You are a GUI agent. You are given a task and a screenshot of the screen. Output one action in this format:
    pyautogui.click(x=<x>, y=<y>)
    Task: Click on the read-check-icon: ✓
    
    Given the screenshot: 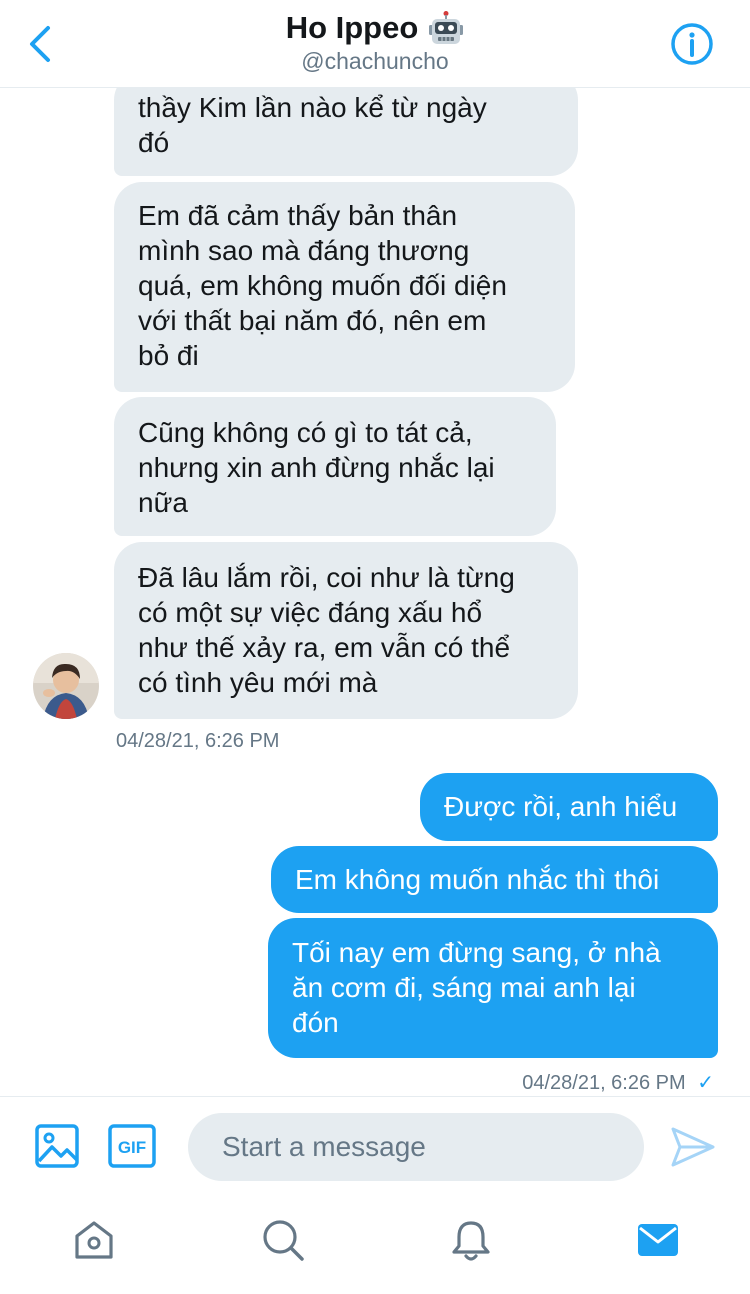 What is the action you would take?
    pyautogui.click(x=705, y=1083)
    